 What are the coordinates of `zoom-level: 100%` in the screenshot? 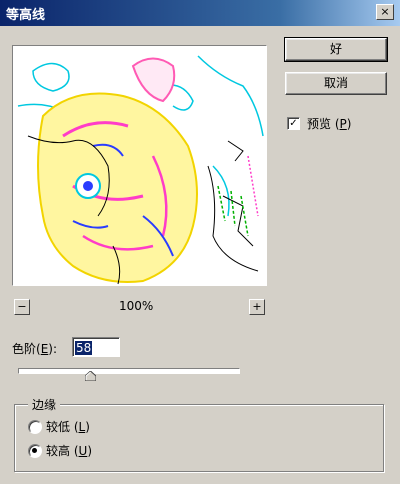 It's located at (136, 306).